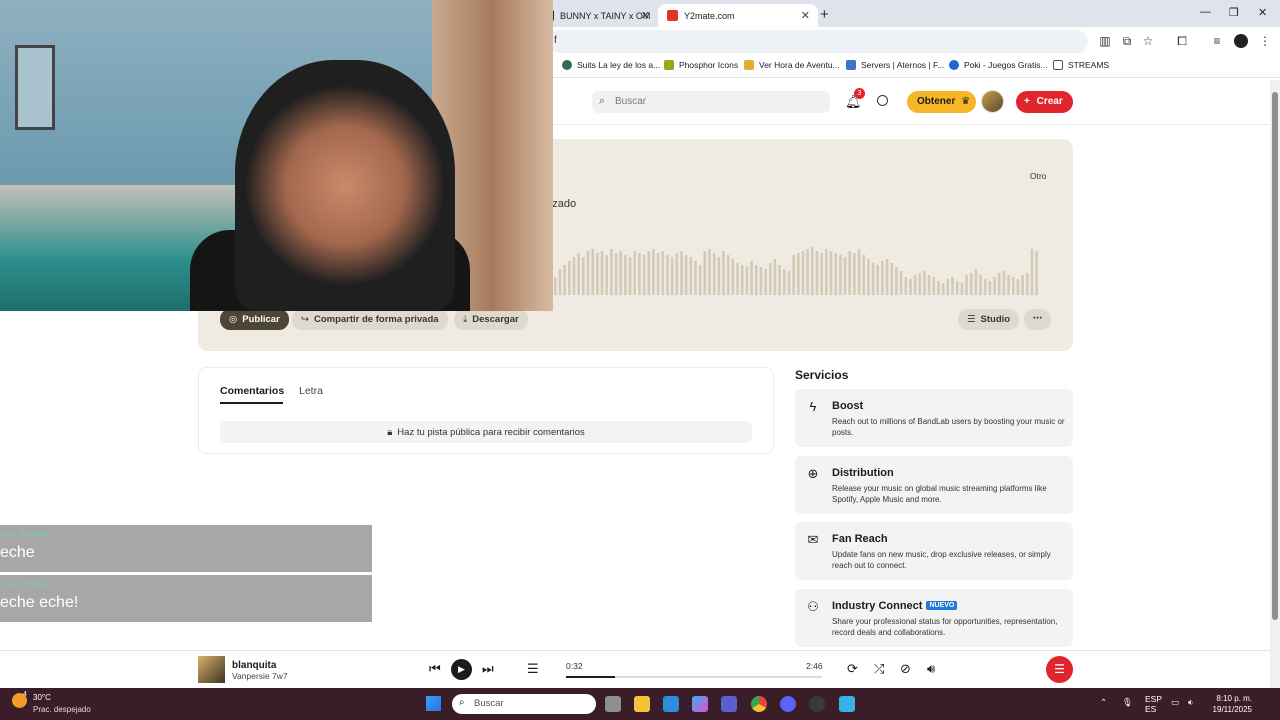  Describe the element at coordinates (1175, 702) in the screenshot. I see `network-icon: ▭` at that location.